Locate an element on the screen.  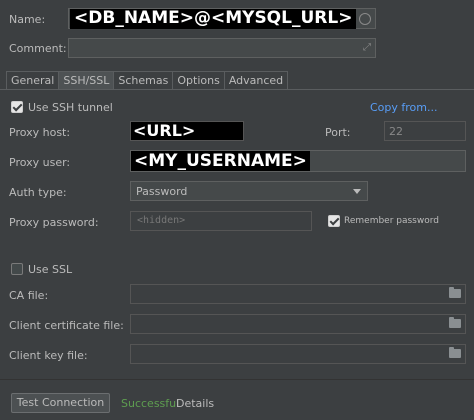
clear-icon is located at coordinates (365, 19).